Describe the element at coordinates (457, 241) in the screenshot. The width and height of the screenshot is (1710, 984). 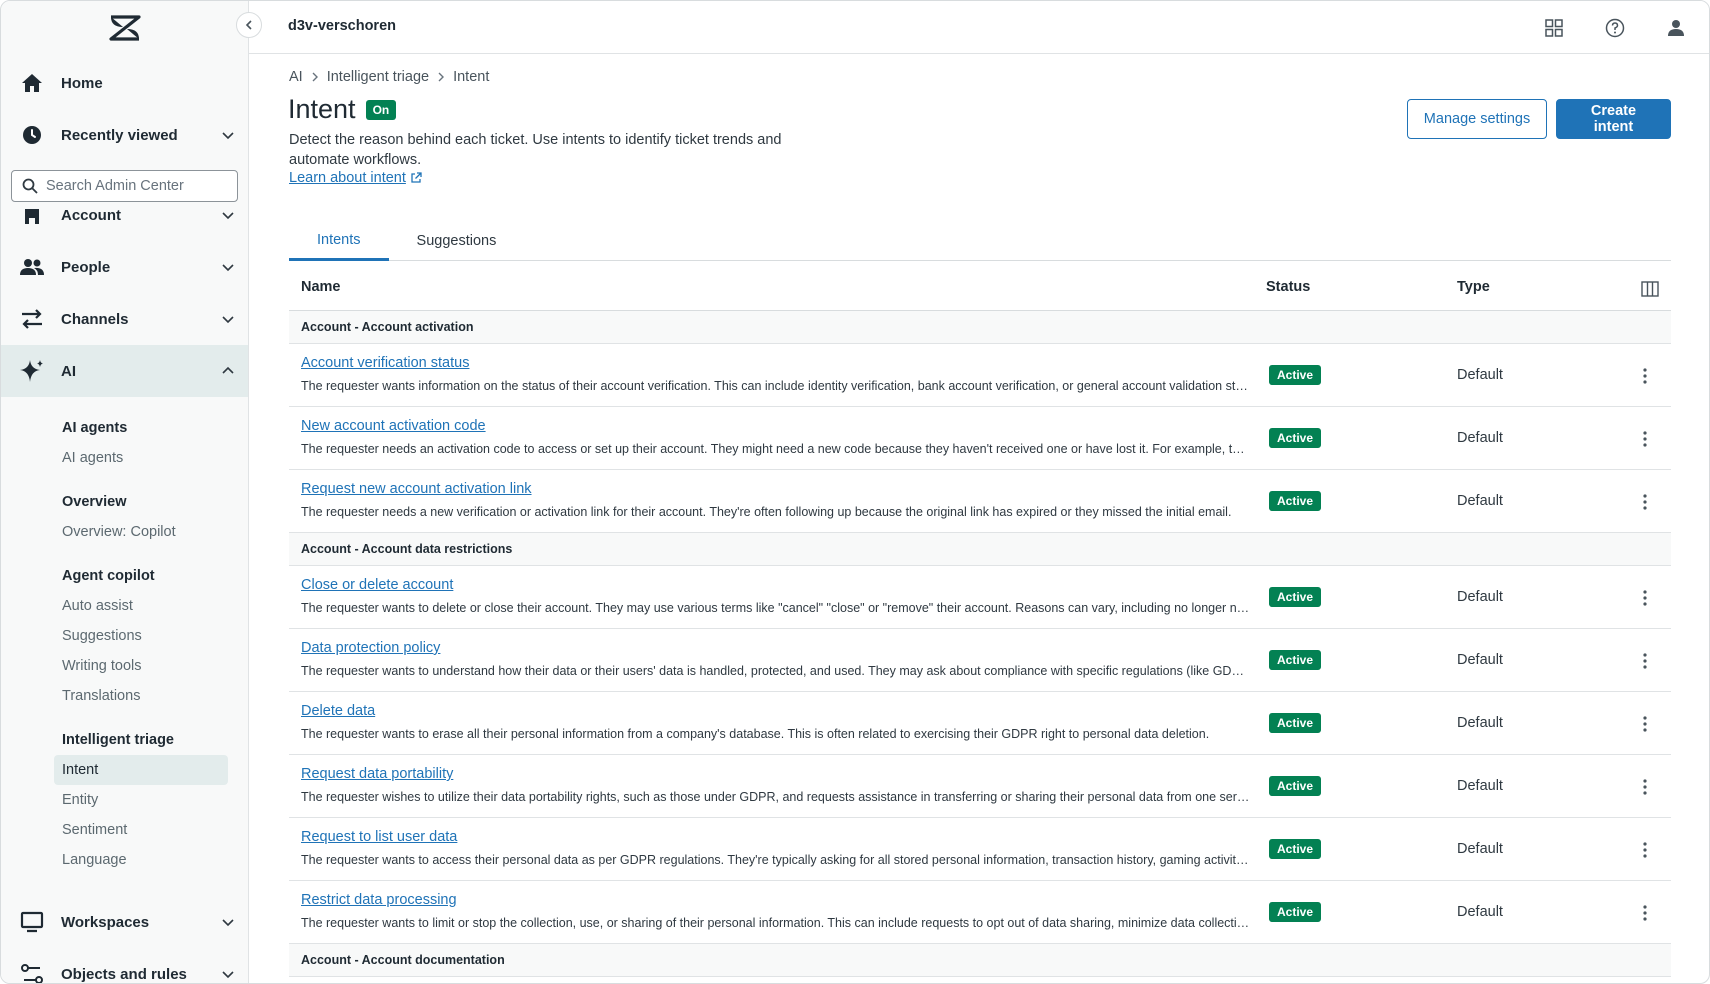
I see `tab-suggestions: Suggestions` at that location.